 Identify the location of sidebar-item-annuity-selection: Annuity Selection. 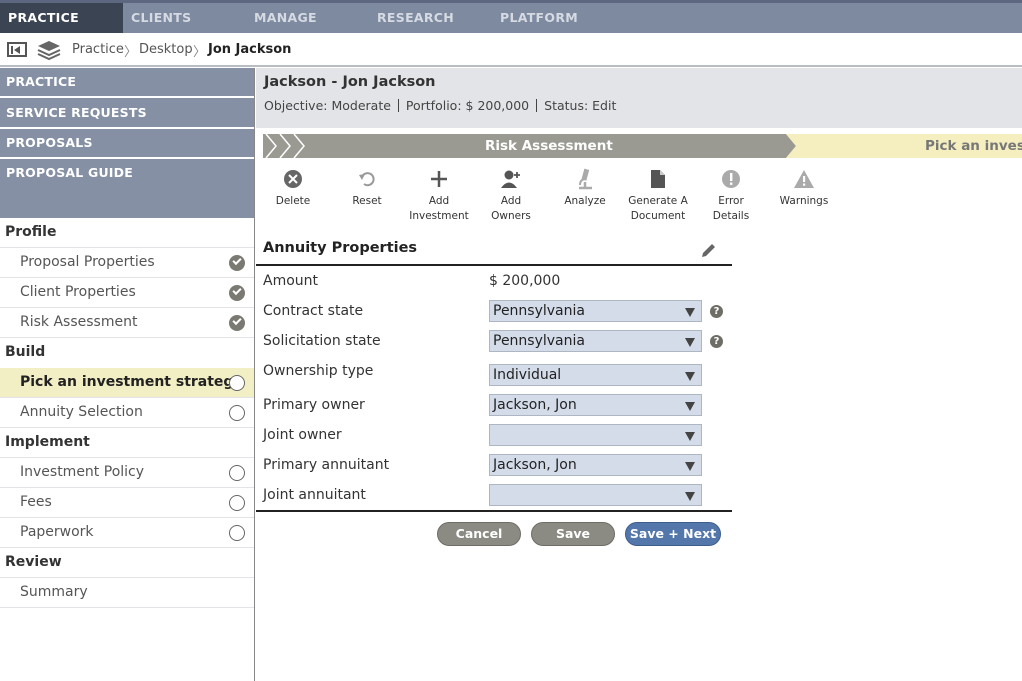
(127, 413).